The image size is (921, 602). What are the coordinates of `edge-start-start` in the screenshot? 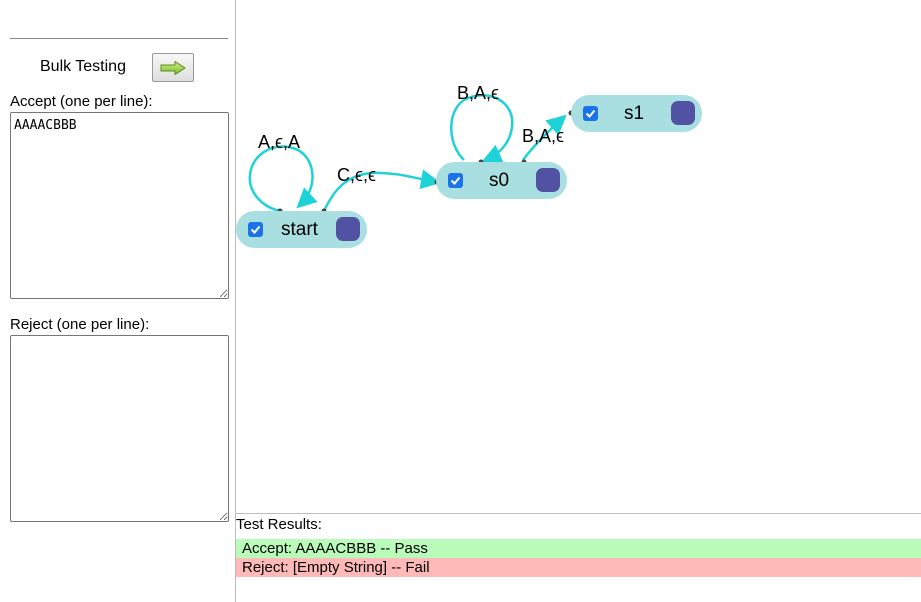 It's located at (283, 179).